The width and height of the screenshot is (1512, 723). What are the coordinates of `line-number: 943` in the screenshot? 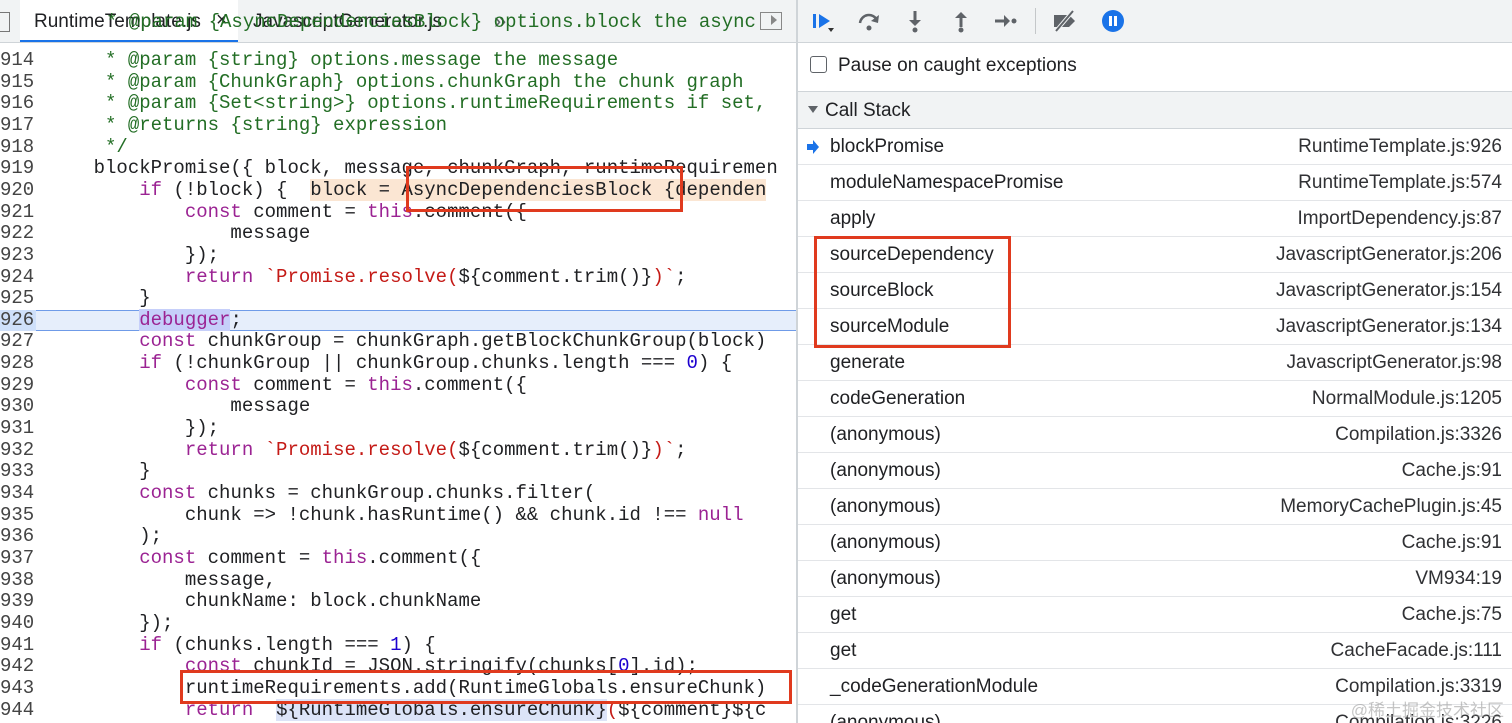 It's located at (18, 688).